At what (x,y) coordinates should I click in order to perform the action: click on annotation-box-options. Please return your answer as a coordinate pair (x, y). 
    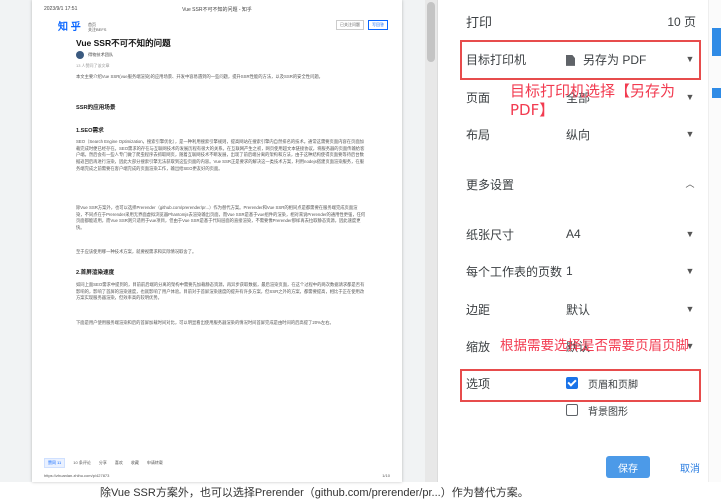
    Looking at the image, I should click on (580, 385).